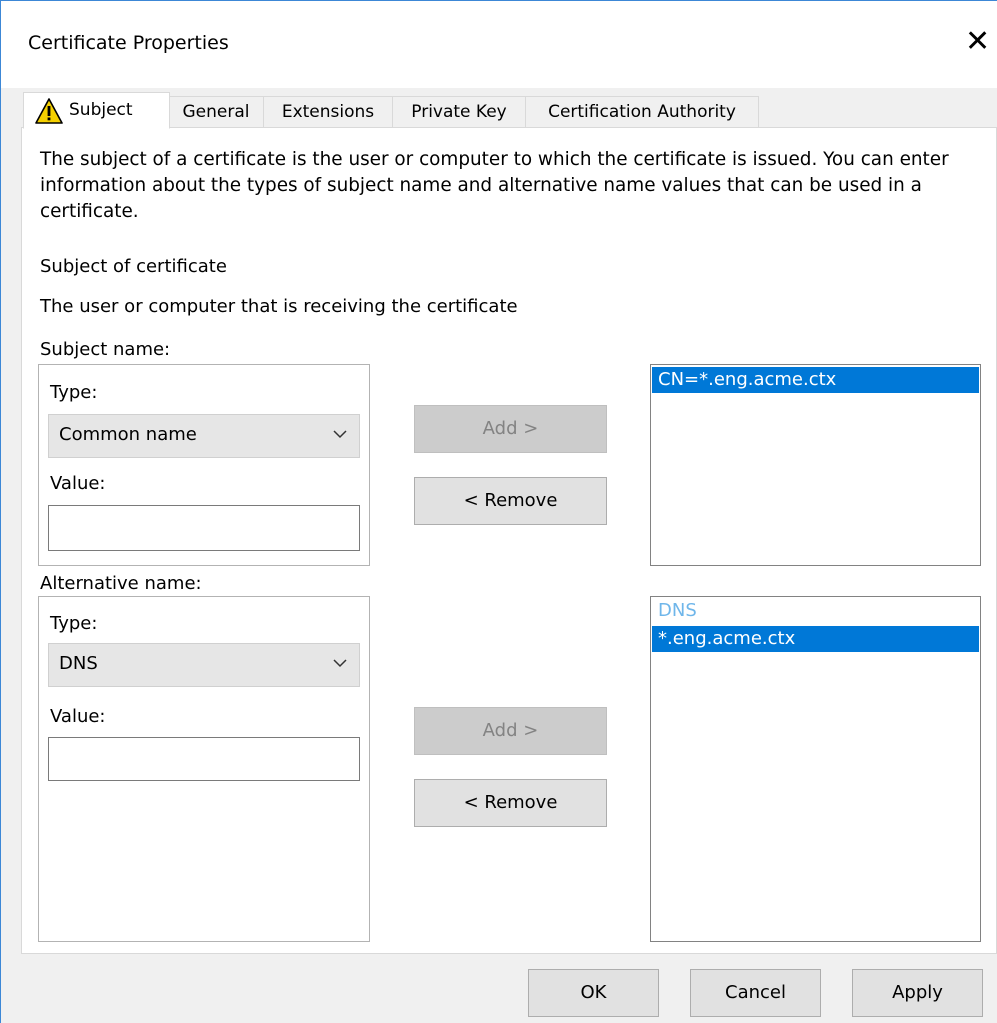 The width and height of the screenshot is (997, 1023). What do you see at coordinates (980, 42) in the screenshot?
I see `close-icon: ✕` at bounding box center [980, 42].